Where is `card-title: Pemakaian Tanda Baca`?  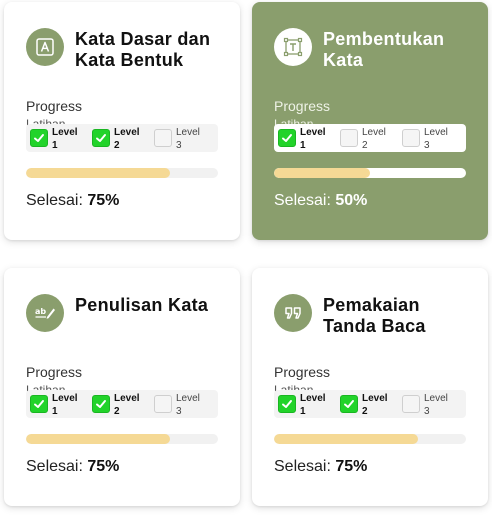
card-title: Pemakaian Tanda Baca is located at coordinates (374, 315).